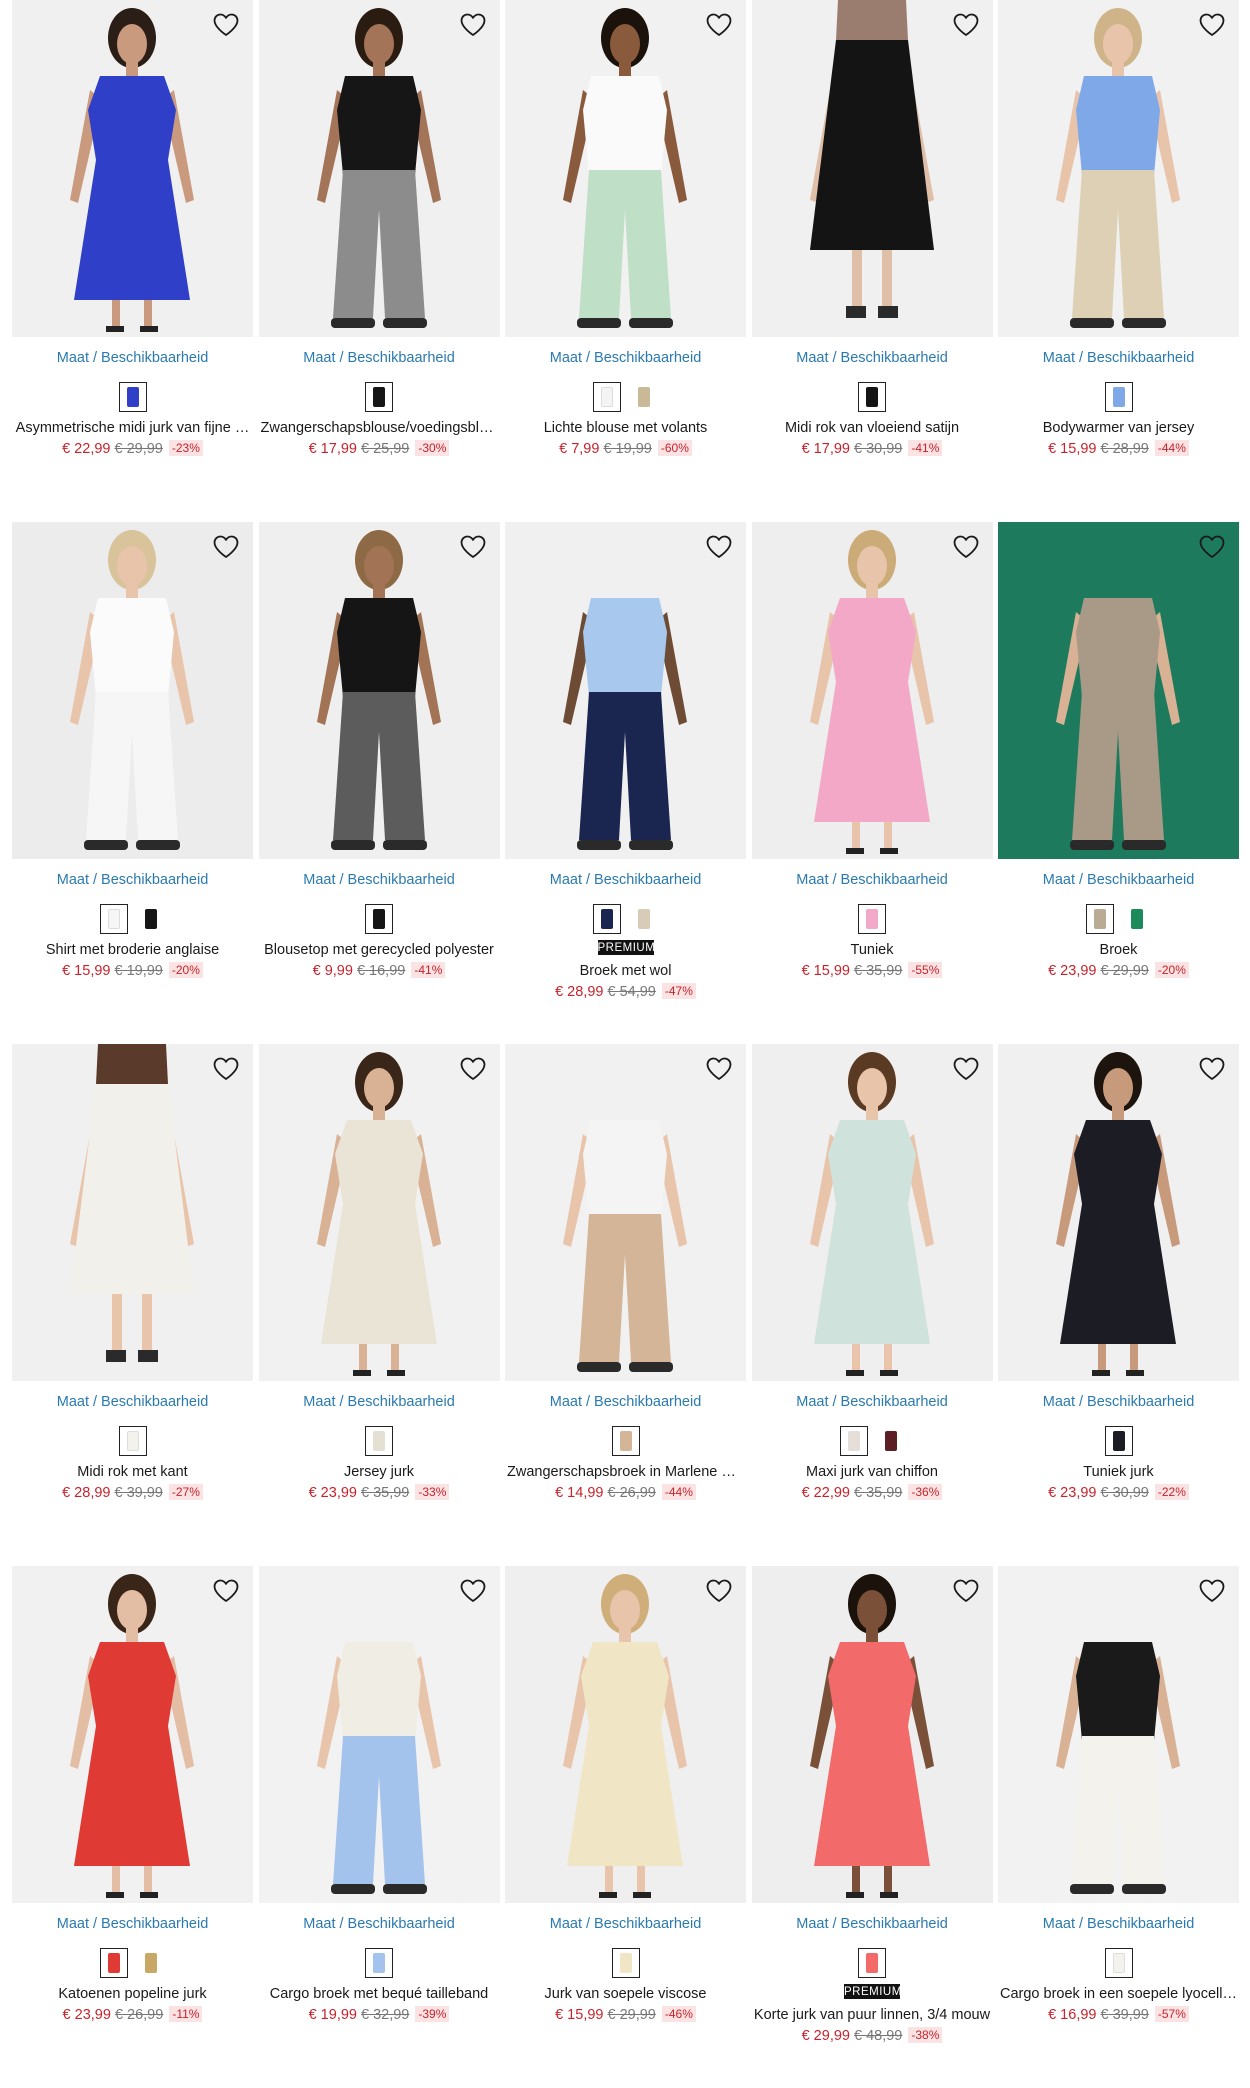  Describe the element at coordinates (1118, 428) in the screenshot. I see `product-name: Bodywarmer van jersey` at that location.